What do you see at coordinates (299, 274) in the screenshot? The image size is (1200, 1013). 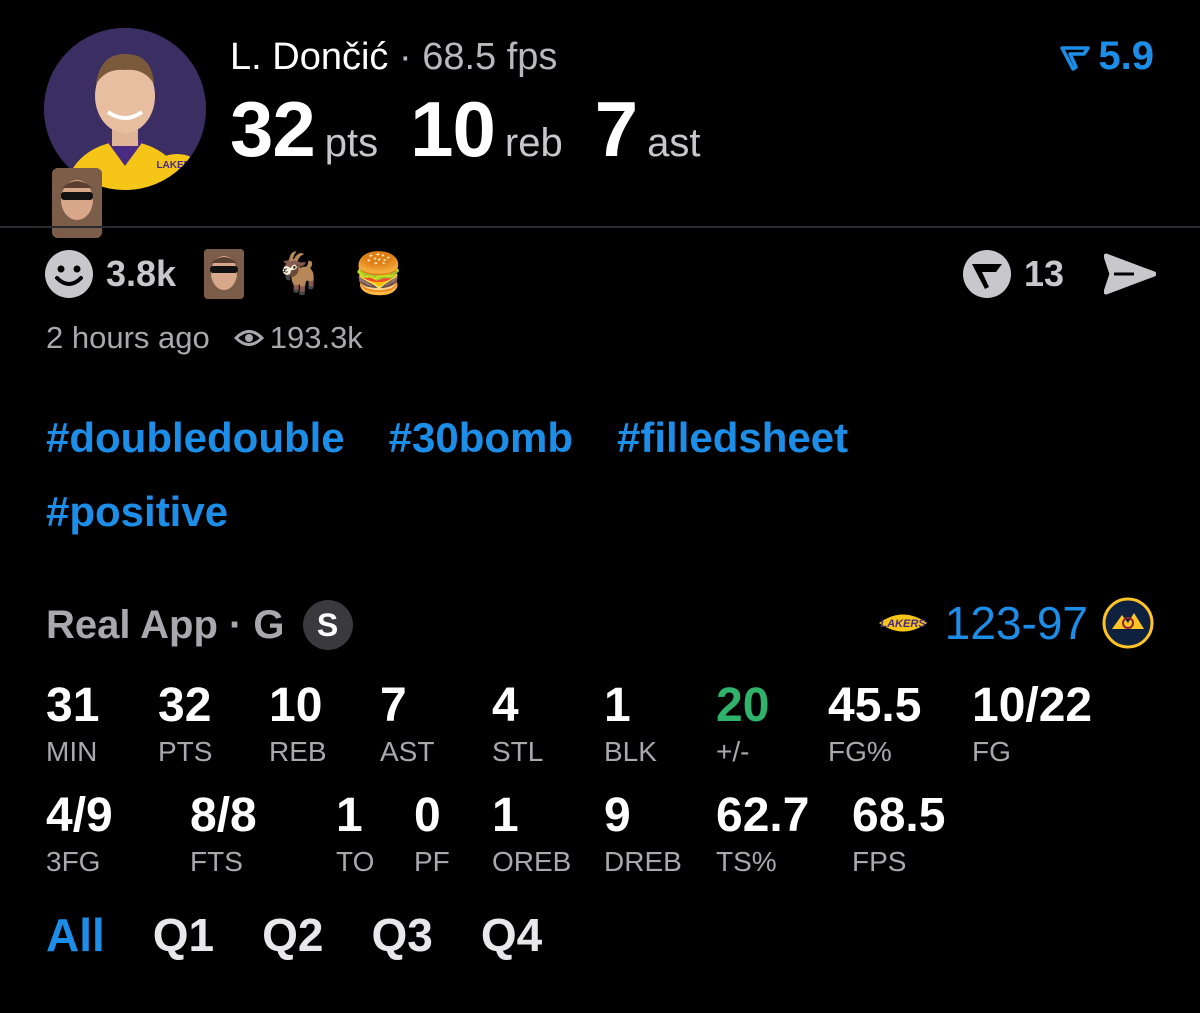 I see `goat-reaction-icon: 🐐` at bounding box center [299, 274].